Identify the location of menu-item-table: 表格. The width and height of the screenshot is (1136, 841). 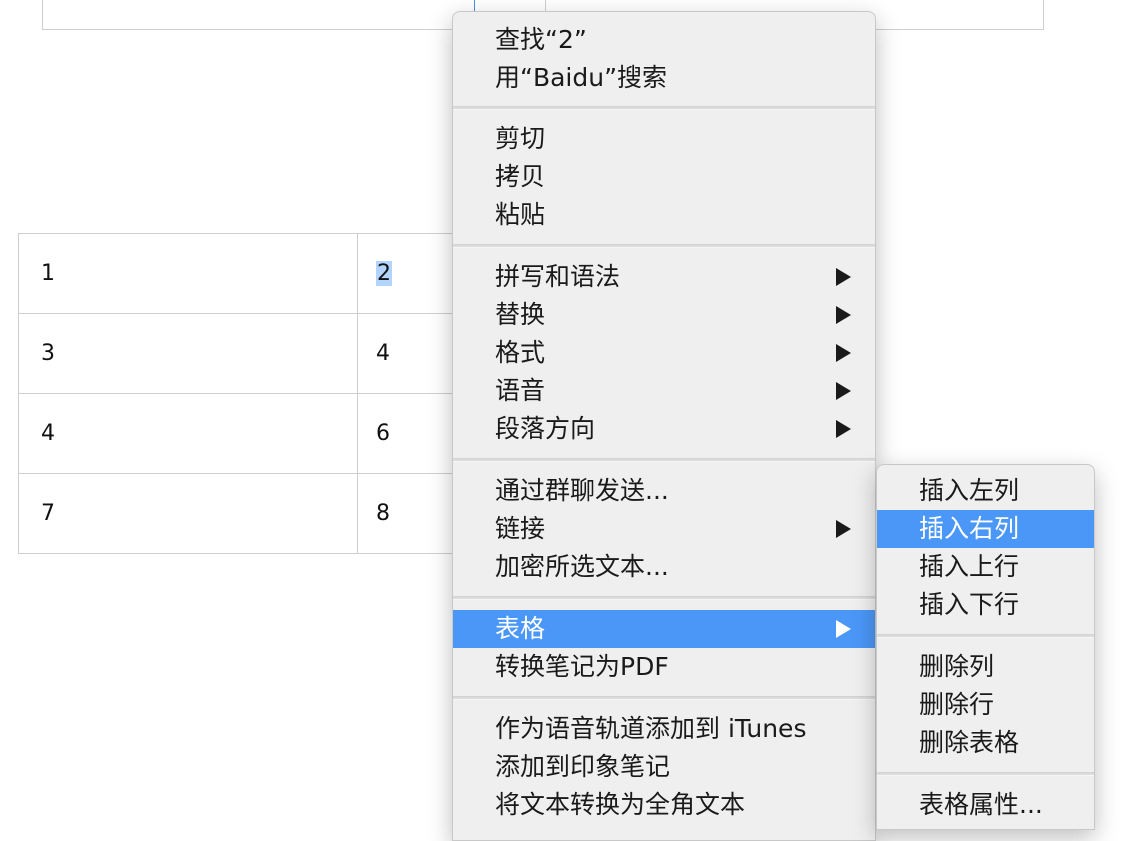
(664, 629).